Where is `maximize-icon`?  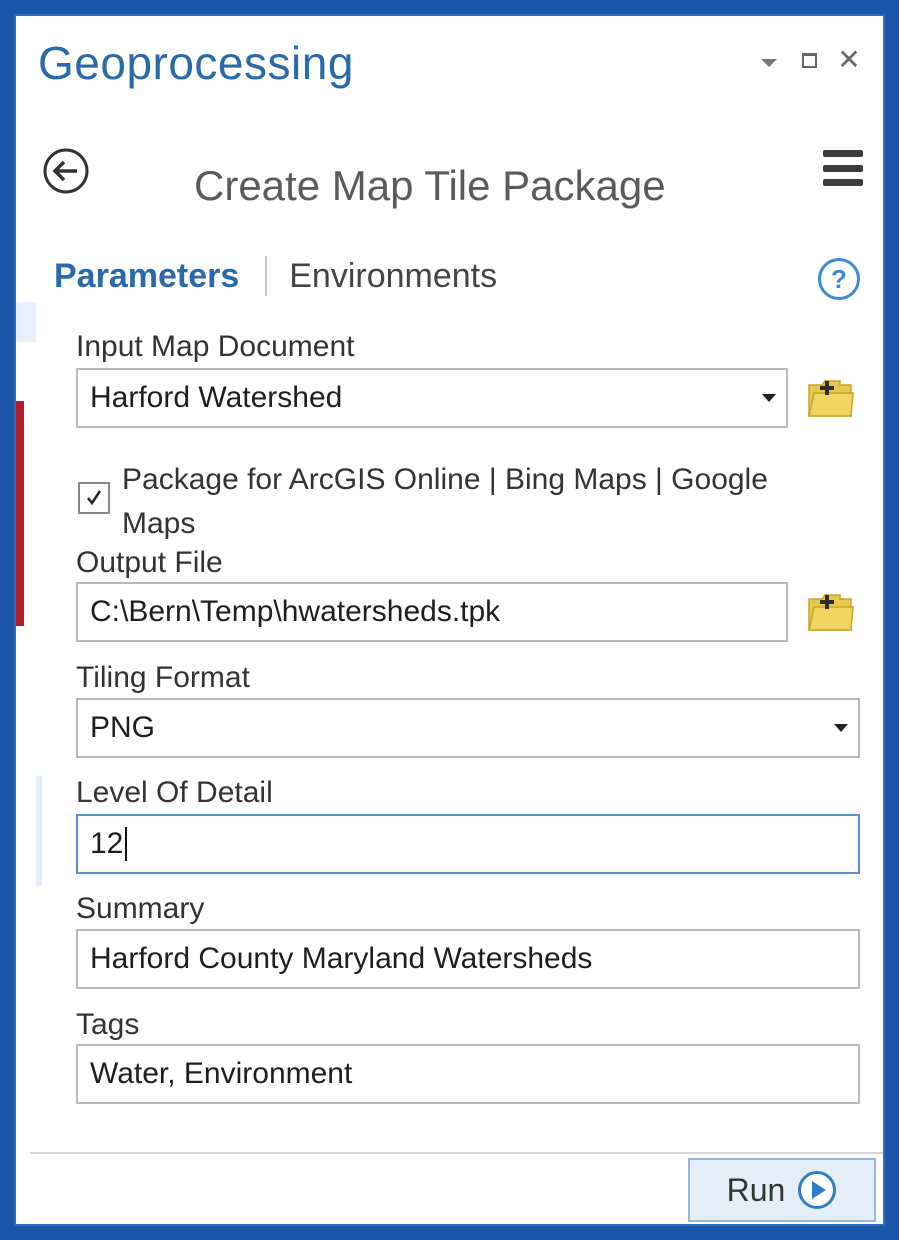 maximize-icon is located at coordinates (809, 60).